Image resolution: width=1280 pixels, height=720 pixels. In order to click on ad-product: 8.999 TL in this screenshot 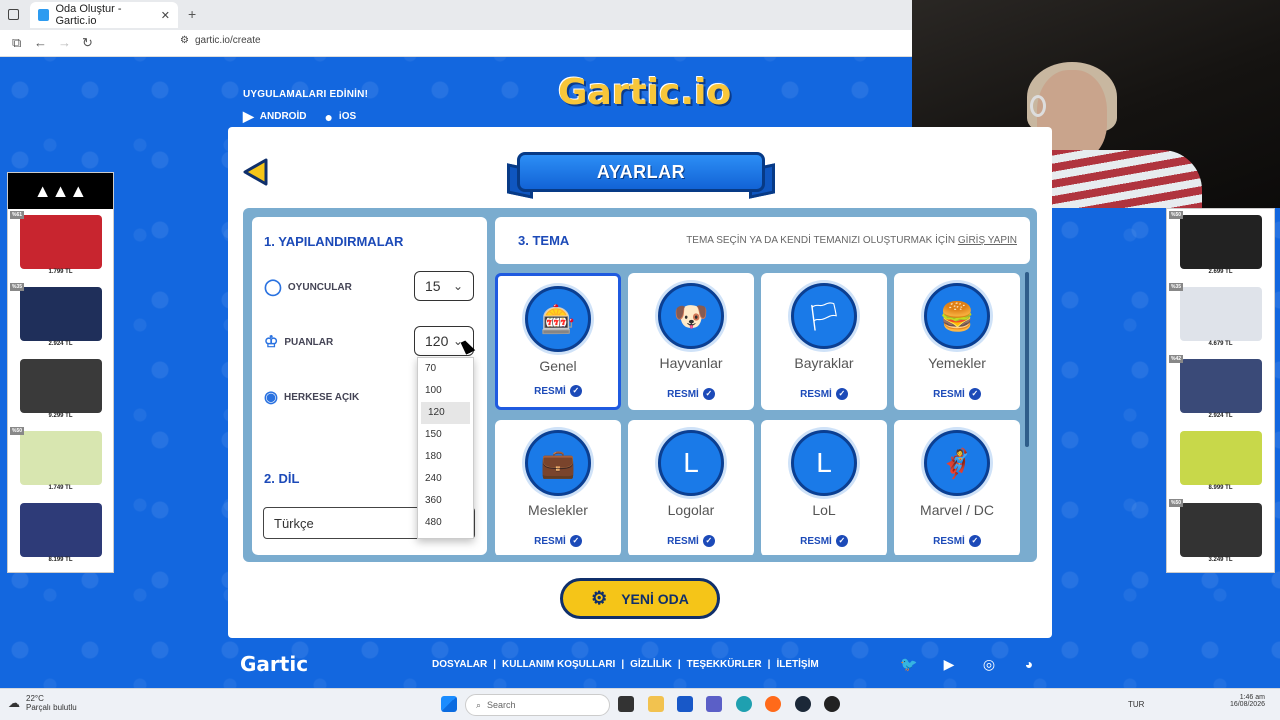, I will do `click(1220, 461)`.